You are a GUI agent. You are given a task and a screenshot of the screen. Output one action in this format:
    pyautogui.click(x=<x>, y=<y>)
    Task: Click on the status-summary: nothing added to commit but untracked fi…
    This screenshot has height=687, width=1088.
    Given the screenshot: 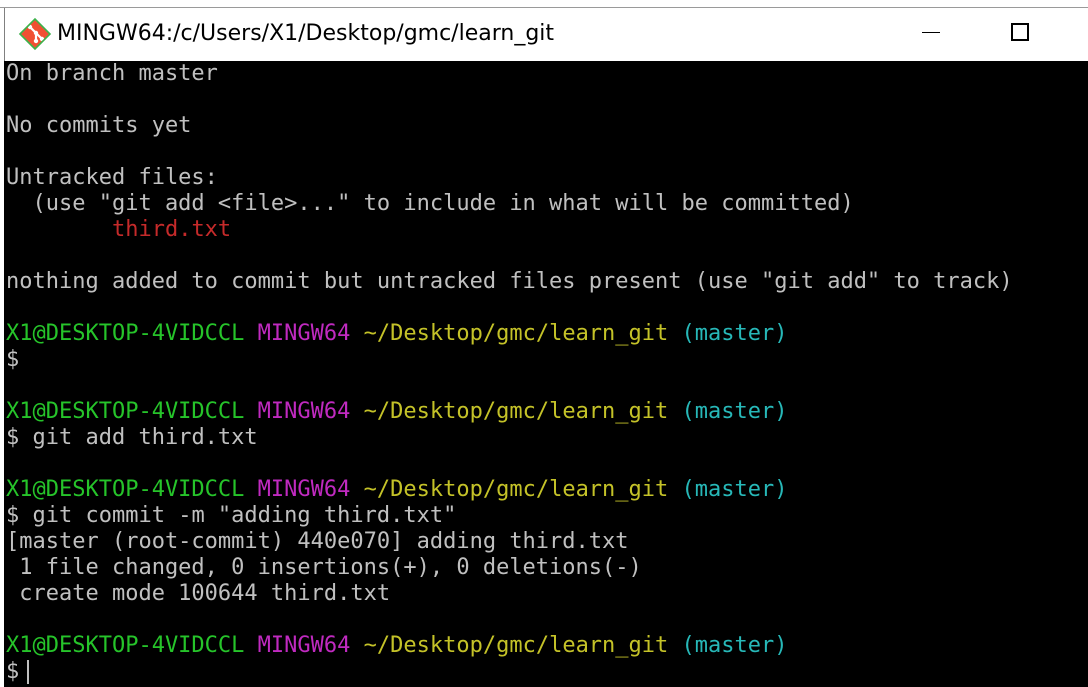 What is the action you would take?
    pyautogui.click(x=509, y=281)
    